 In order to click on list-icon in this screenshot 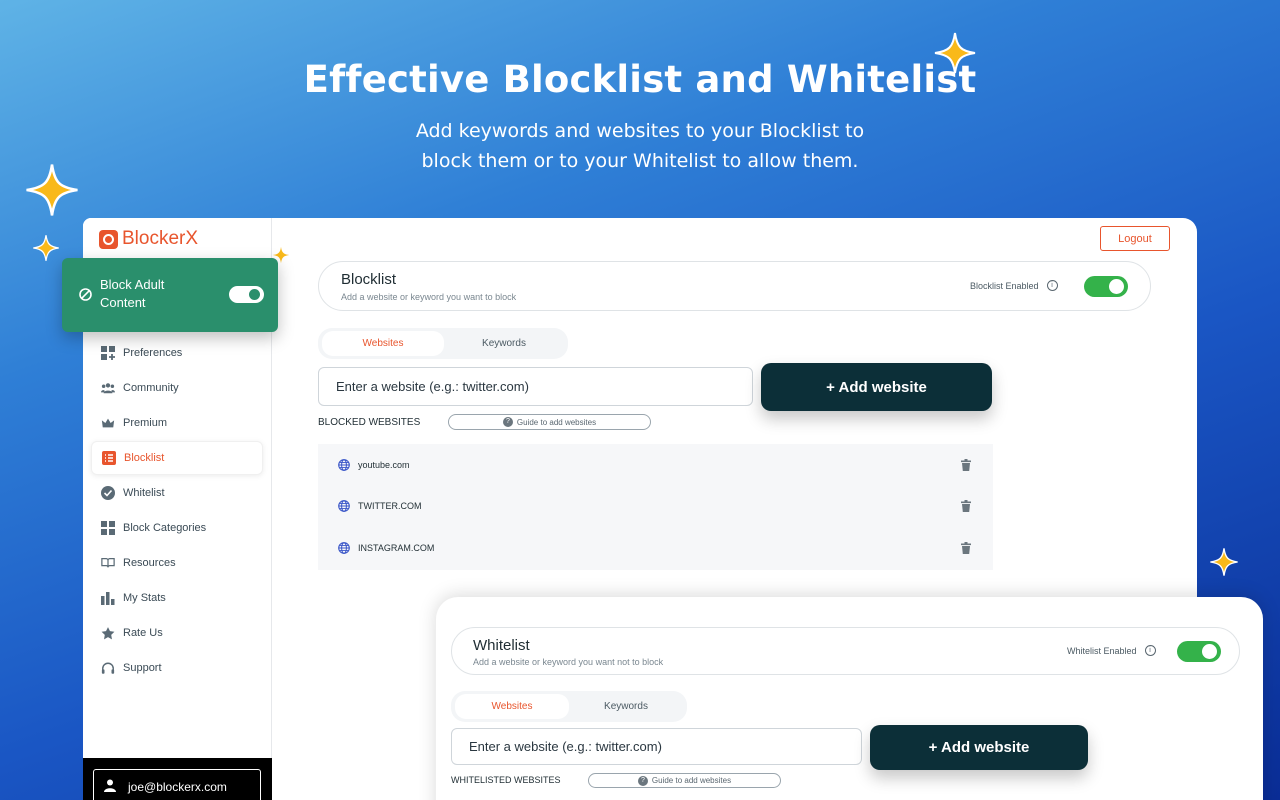, I will do `click(109, 458)`.